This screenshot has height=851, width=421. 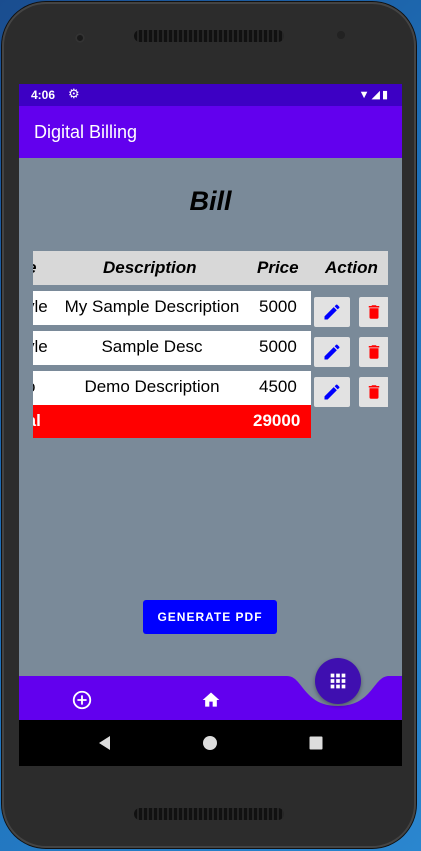 I want to click on row-description: My Sample Description, so click(x=152, y=306).